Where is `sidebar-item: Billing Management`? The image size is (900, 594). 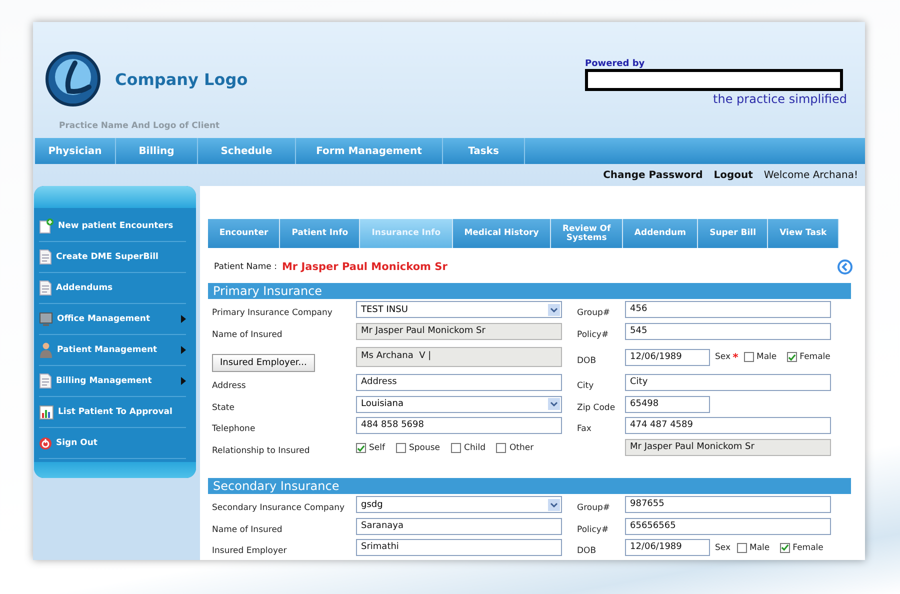 sidebar-item: Billing Management is located at coordinates (112, 381).